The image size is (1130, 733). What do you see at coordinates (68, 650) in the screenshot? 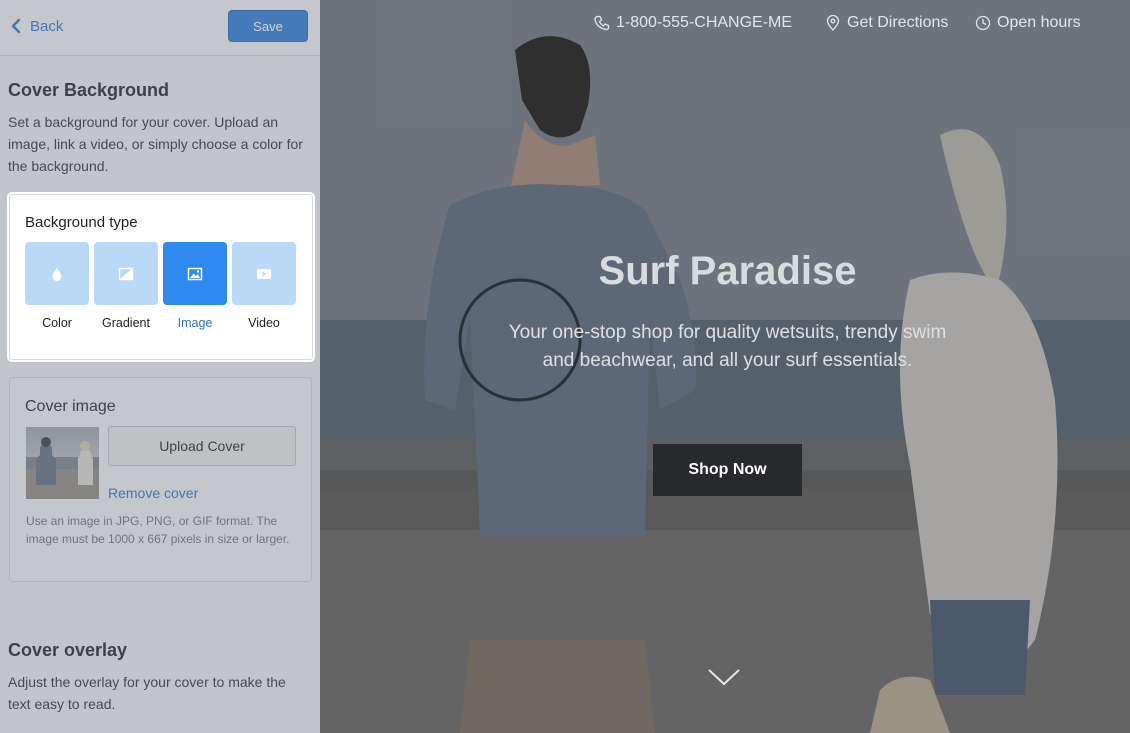
I see `cover-overlay-heading: Cover overlay` at bounding box center [68, 650].